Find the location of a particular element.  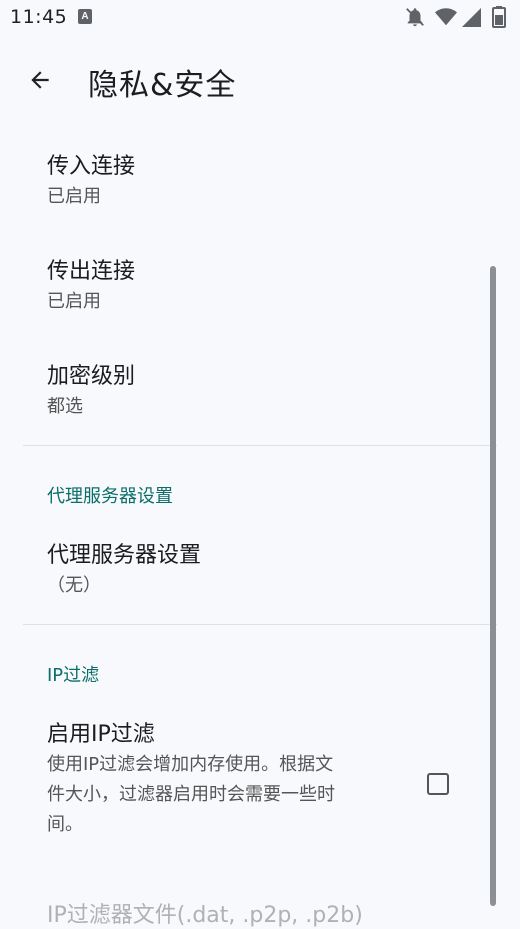

status-time: 11:45 is located at coordinates (39, 17).